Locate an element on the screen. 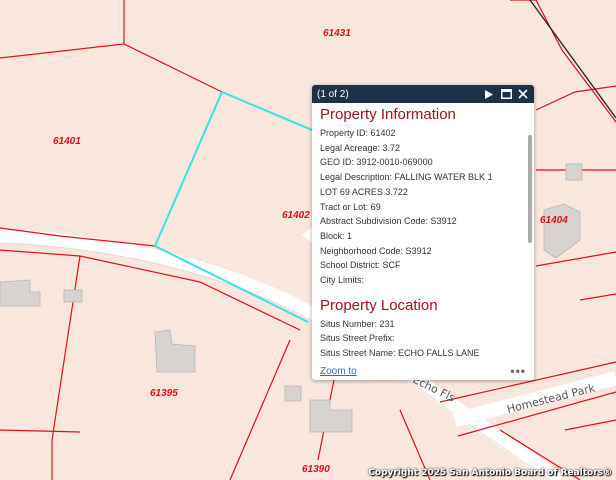 The width and height of the screenshot is (616, 480). field-legal-description-cont: LOT 69 ACRES 3.722 is located at coordinates (364, 191).